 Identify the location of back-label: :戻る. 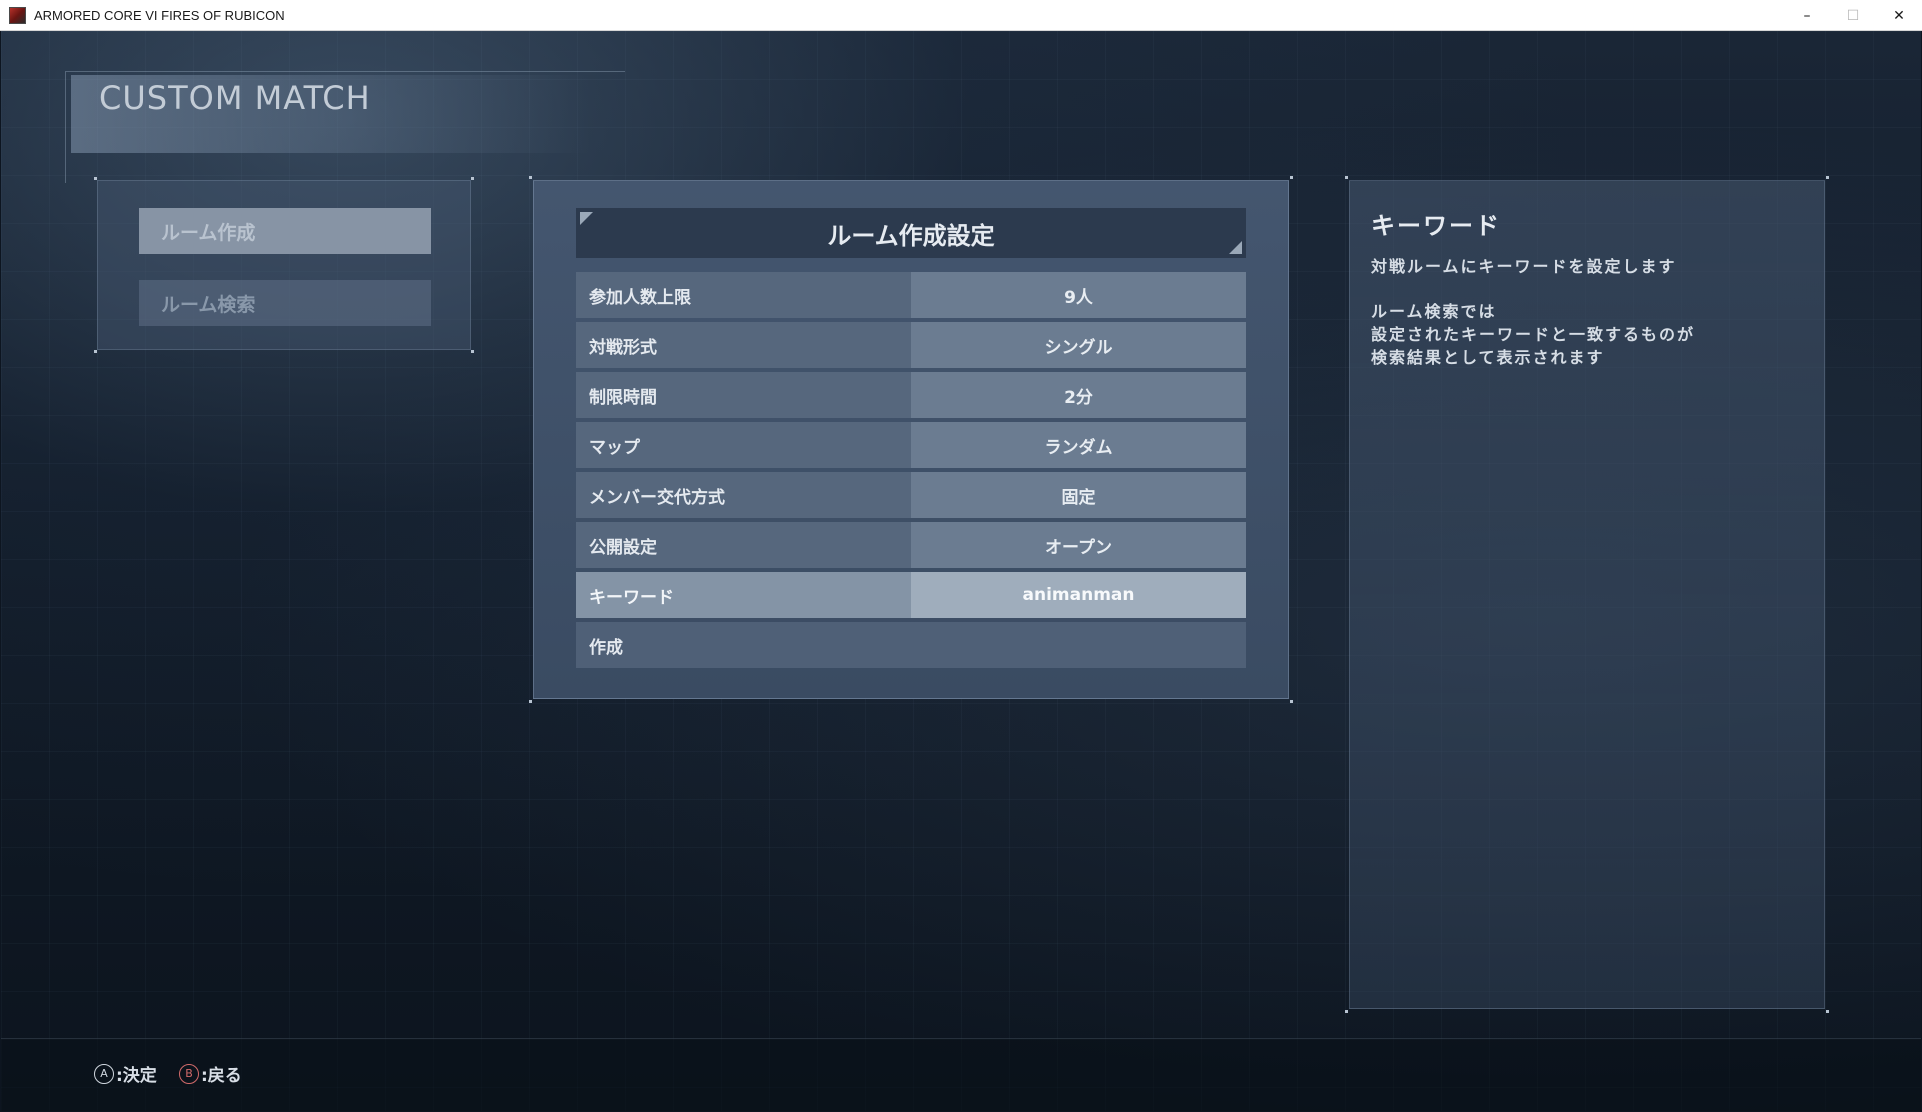
(221, 1076).